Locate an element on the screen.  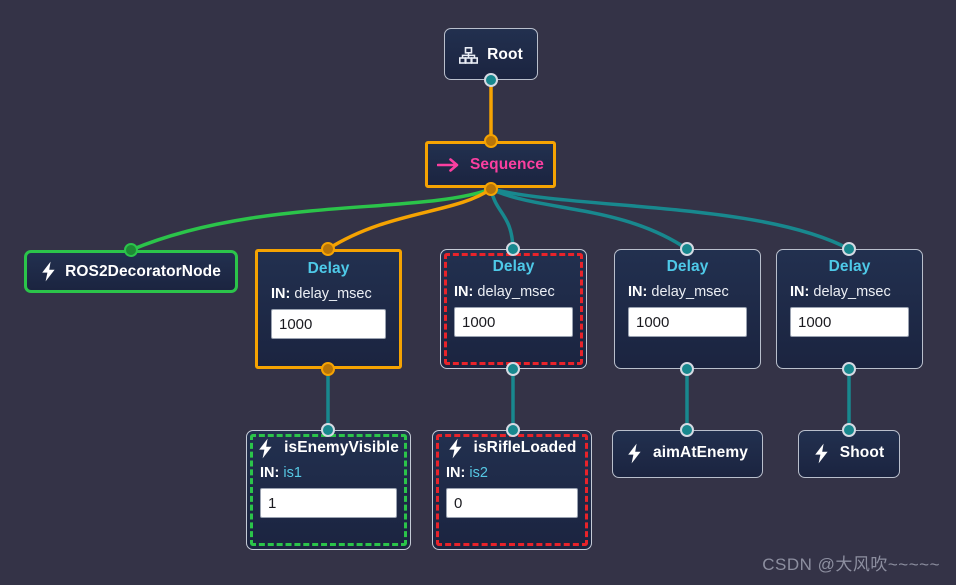
node-delay-4-title: Delay is located at coordinates (849, 266).